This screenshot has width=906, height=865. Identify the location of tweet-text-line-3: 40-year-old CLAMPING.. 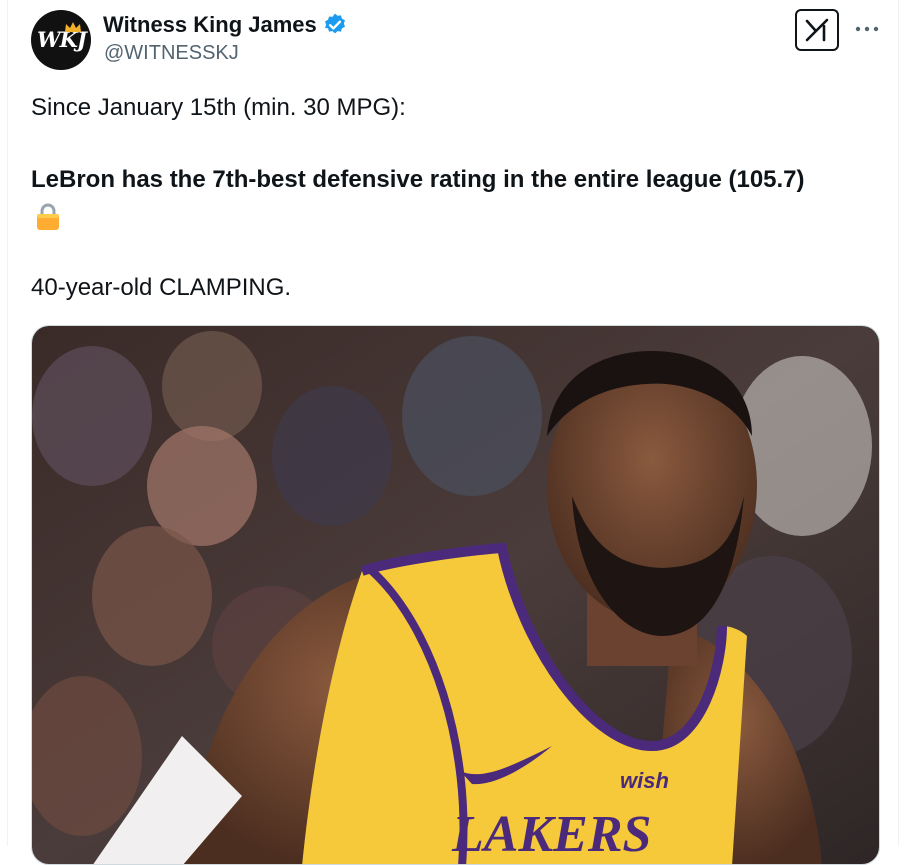
(161, 287).